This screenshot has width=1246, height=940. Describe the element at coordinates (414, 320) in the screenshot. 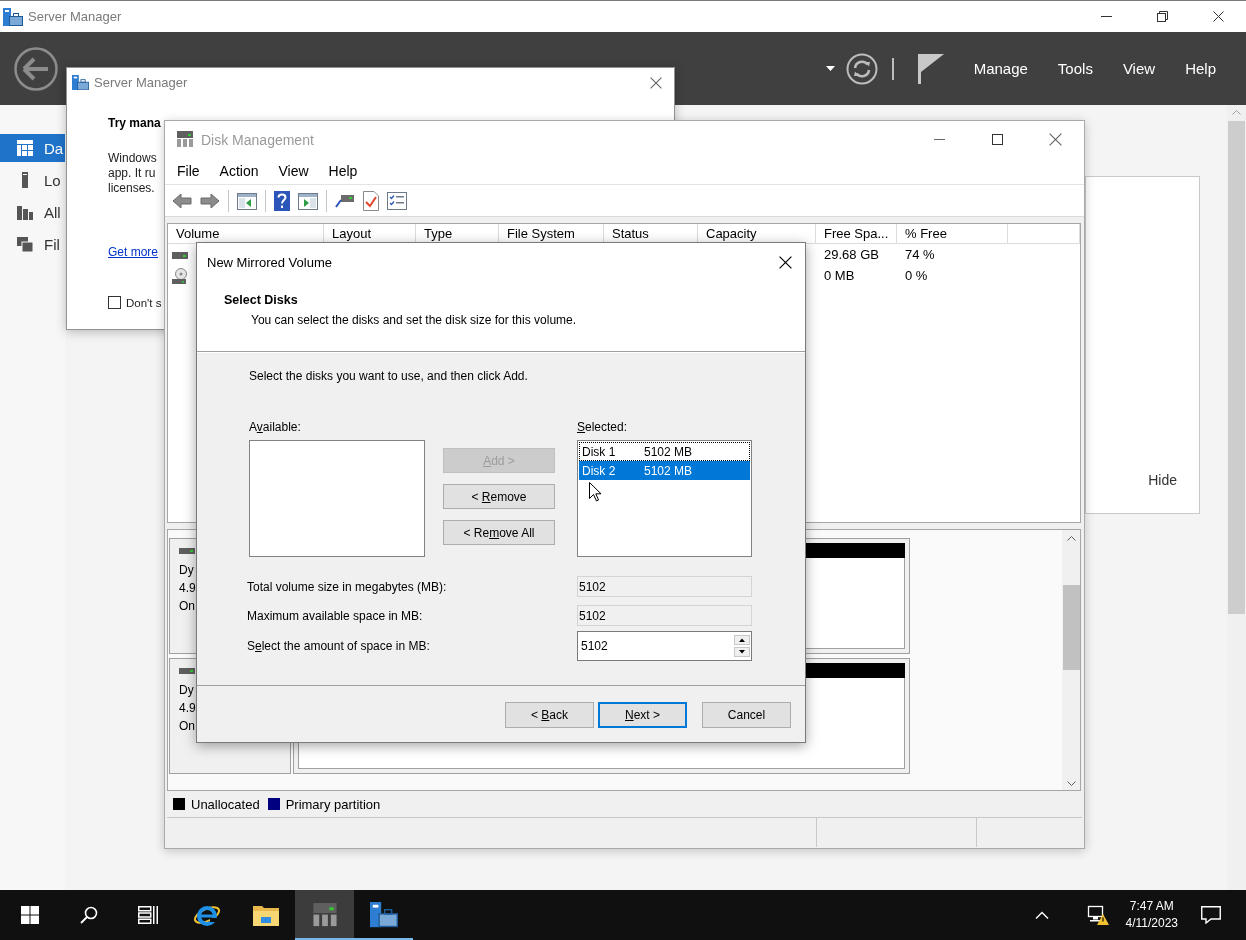

I see `wizard-subheading: You can select the disks and set the disk size for this volume.` at that location.